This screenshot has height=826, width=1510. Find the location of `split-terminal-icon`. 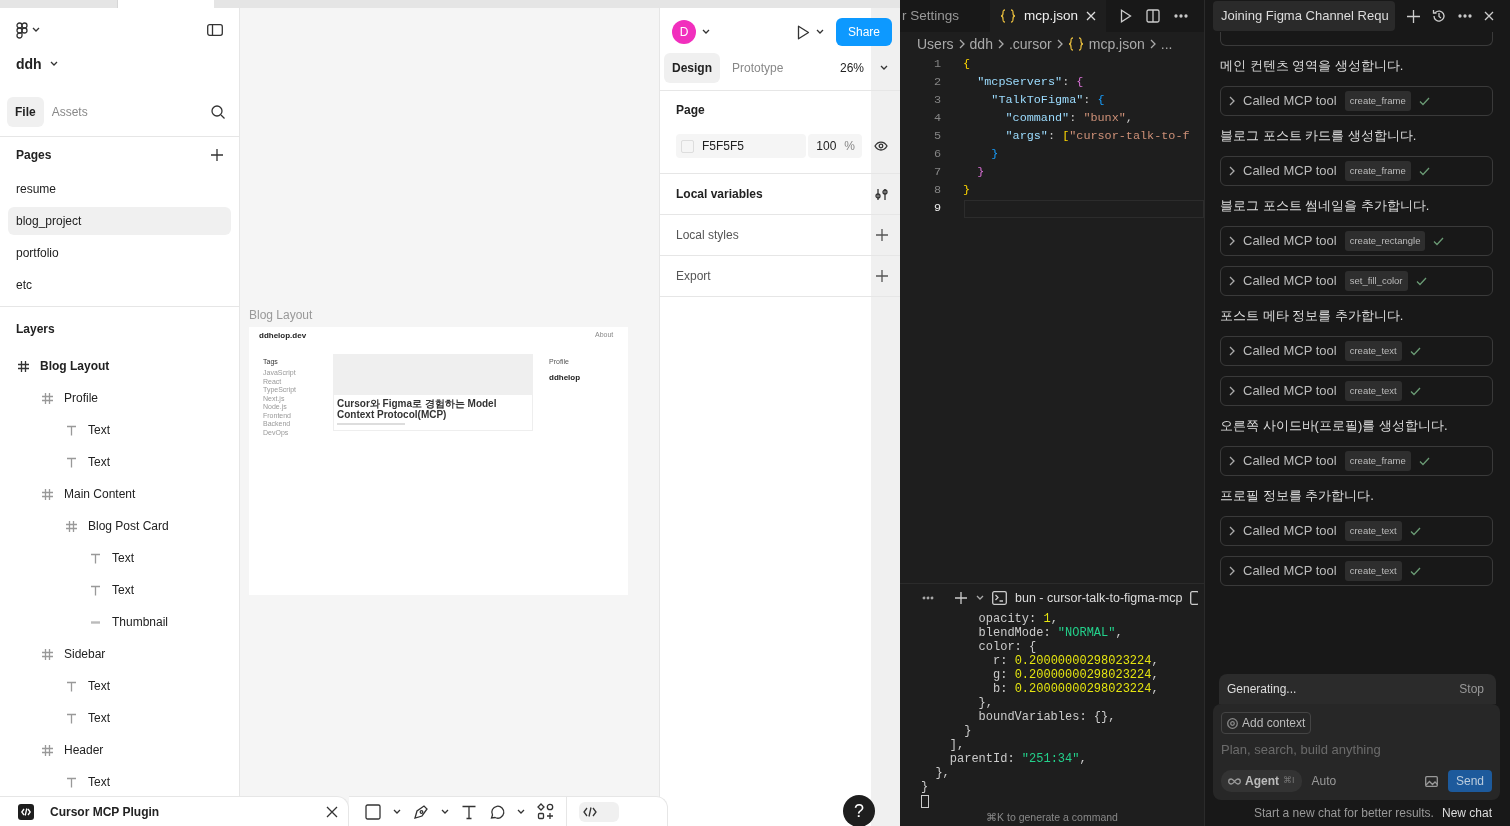

split-terminal-icon is located at coordinates (1194, 598).